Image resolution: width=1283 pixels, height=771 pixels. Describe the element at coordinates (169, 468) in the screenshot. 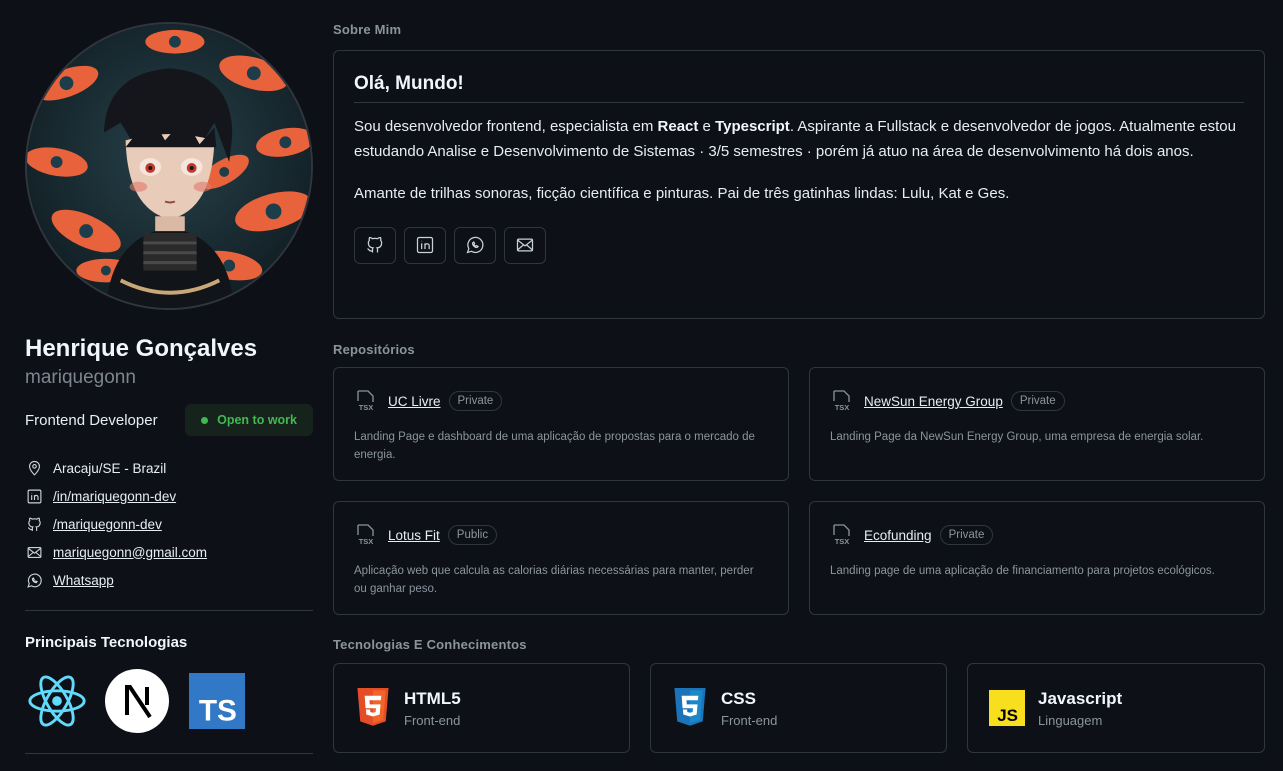

I see `contact-location: Aracaju/SE - Brazil` at that location.